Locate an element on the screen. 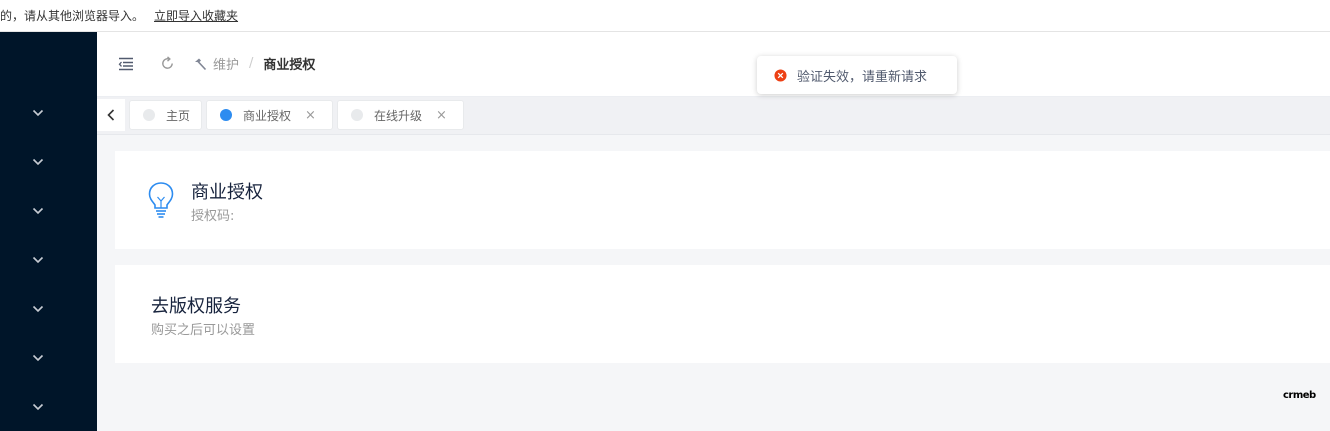  tabs-scroll-left-button is located at coordinates (111, 115).